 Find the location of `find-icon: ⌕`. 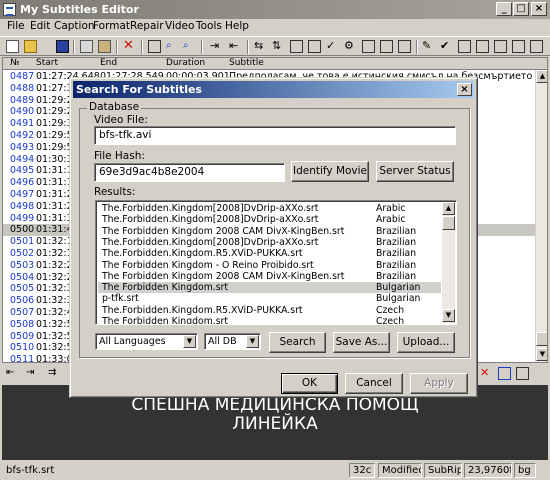

find-icon: ⌕ is located at coordinates (172, 46).